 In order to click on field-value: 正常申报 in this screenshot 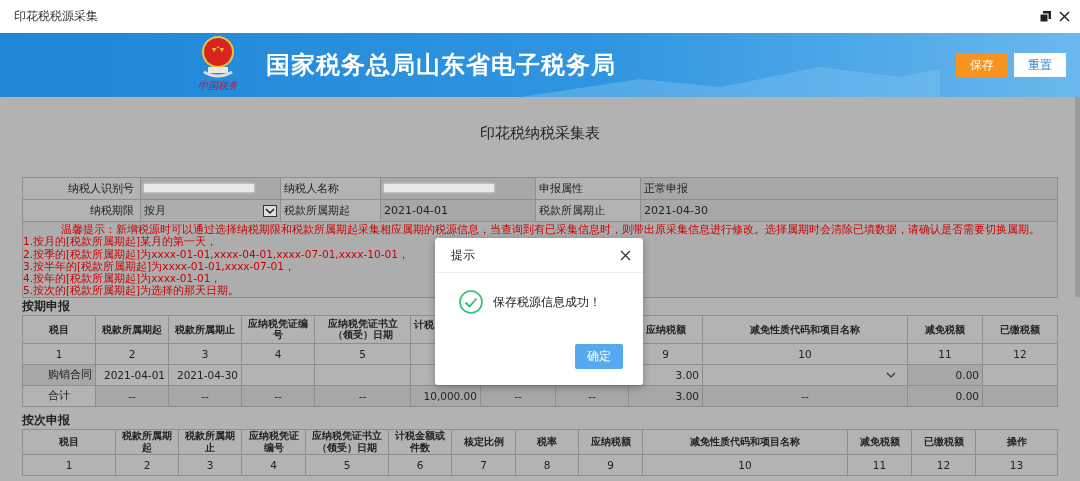, I will do `click(666, 188)`.